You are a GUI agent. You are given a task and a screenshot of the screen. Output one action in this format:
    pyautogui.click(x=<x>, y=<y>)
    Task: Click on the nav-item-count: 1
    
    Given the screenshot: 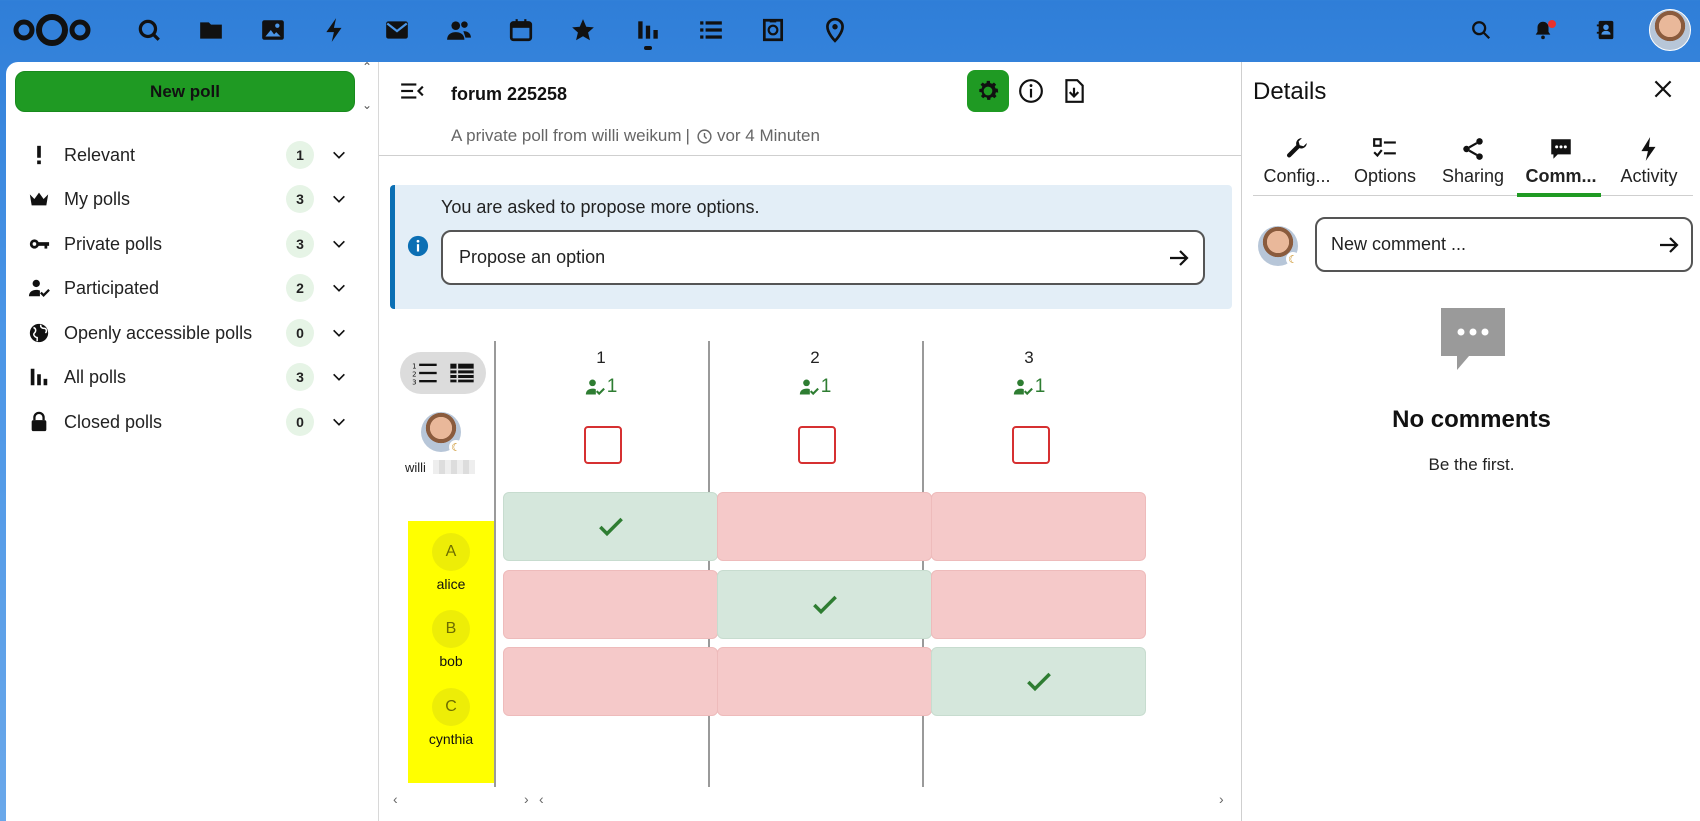 What is the action you would take?
    pyautogui.click(x=300, y=155)
    